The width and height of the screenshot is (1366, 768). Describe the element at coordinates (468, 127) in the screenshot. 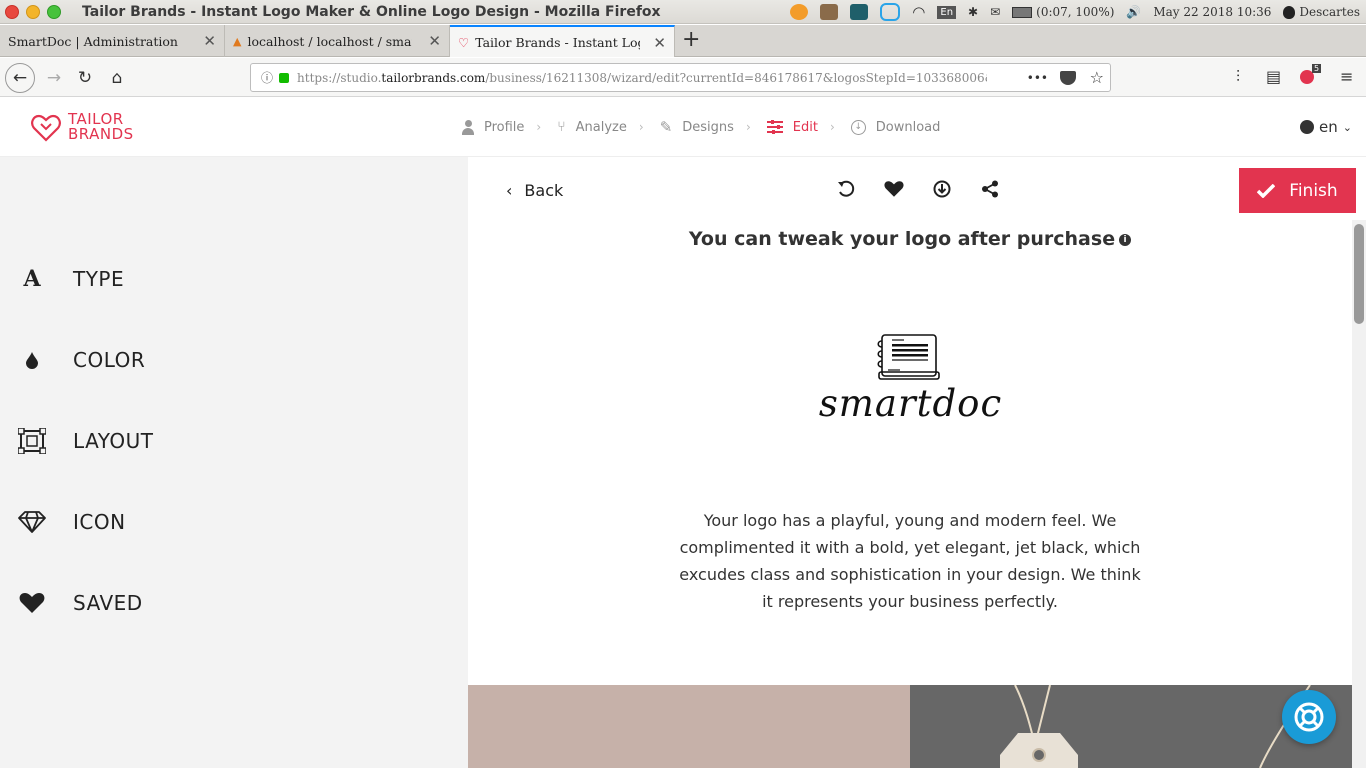

I see `user-icon` at that location.